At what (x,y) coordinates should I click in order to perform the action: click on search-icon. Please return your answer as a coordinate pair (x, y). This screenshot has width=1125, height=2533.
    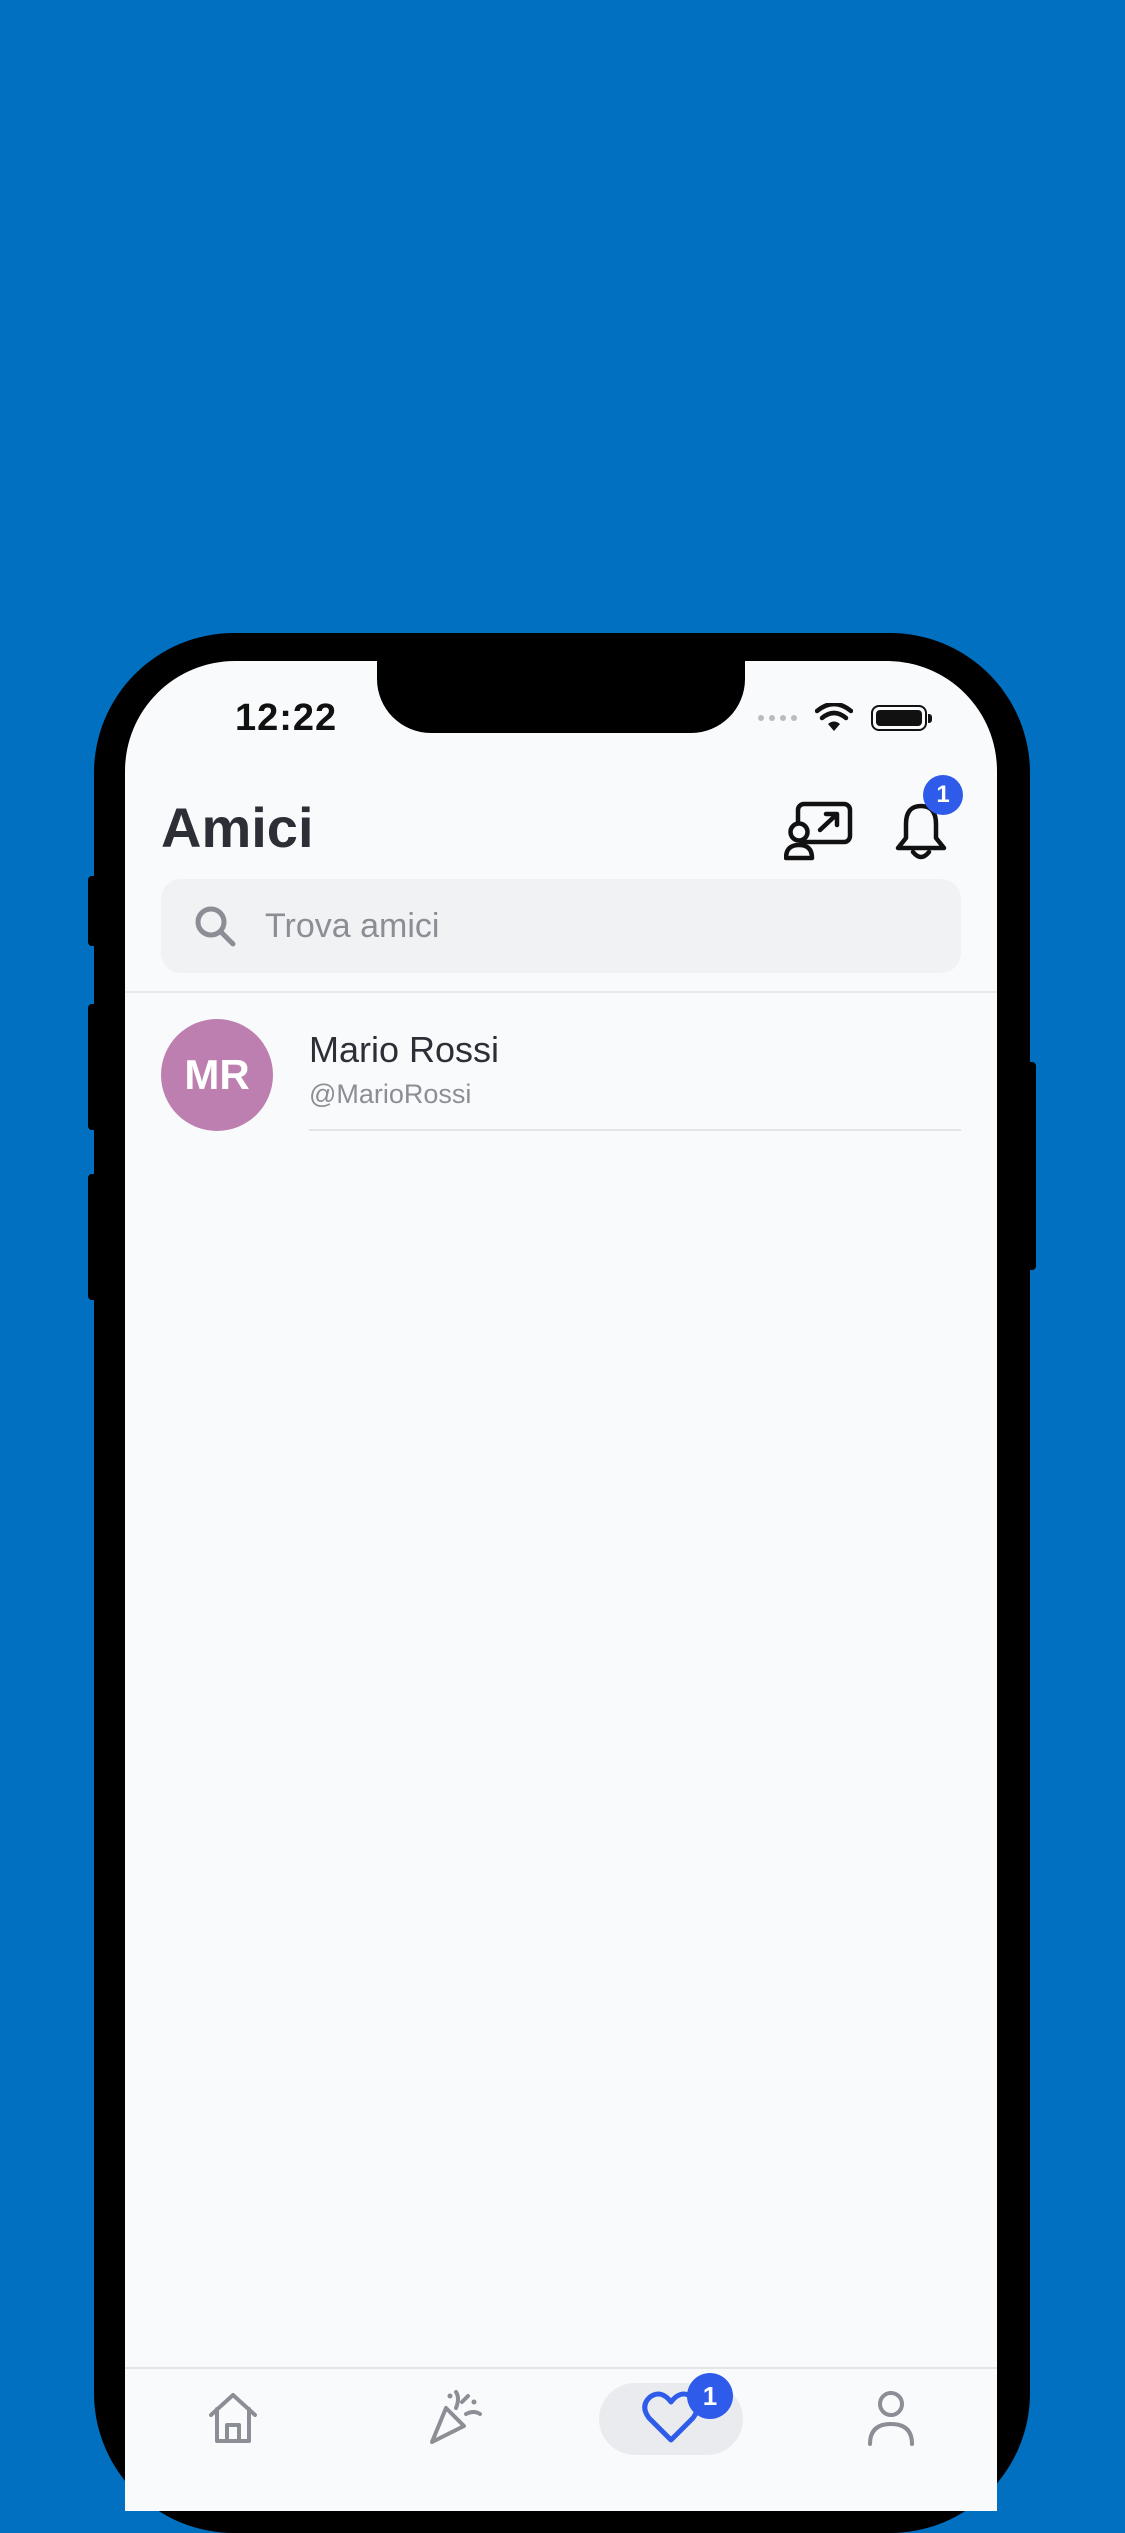
    Looking at the image, I should click on (215, 926).